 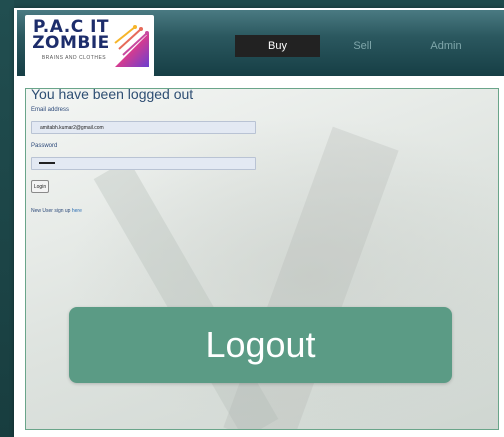 What do you see at coordinates (72, 128) in the screenshot?
I see `email-value: amitabh.kumar2@gmail.com` at bounding box center [72, 128].